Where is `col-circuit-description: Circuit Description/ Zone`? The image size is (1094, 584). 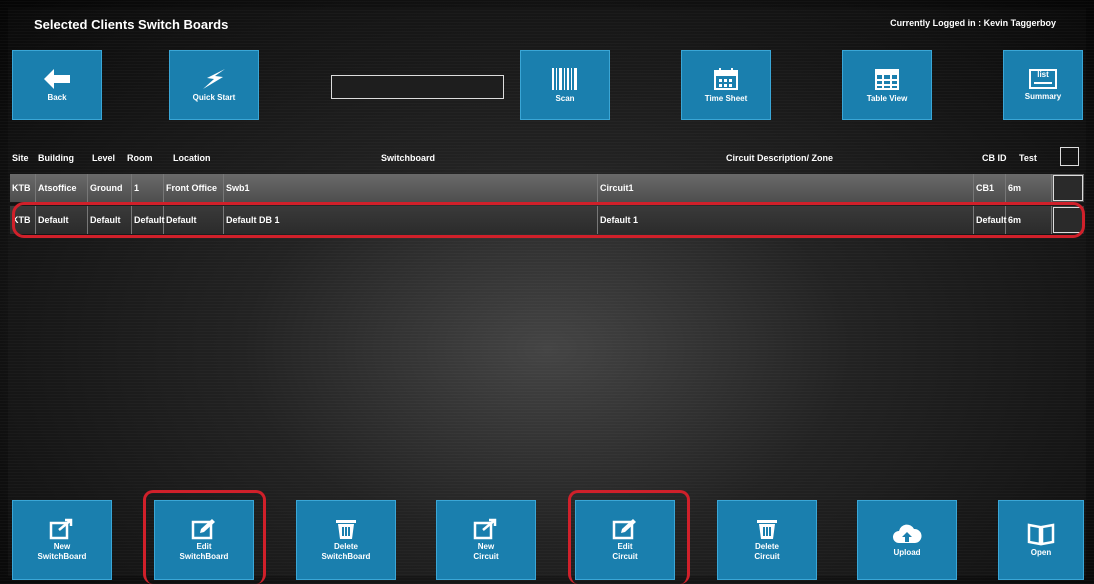
col-circuit-description: Circuit Description/ Zone is located at coordinates (780, 158).